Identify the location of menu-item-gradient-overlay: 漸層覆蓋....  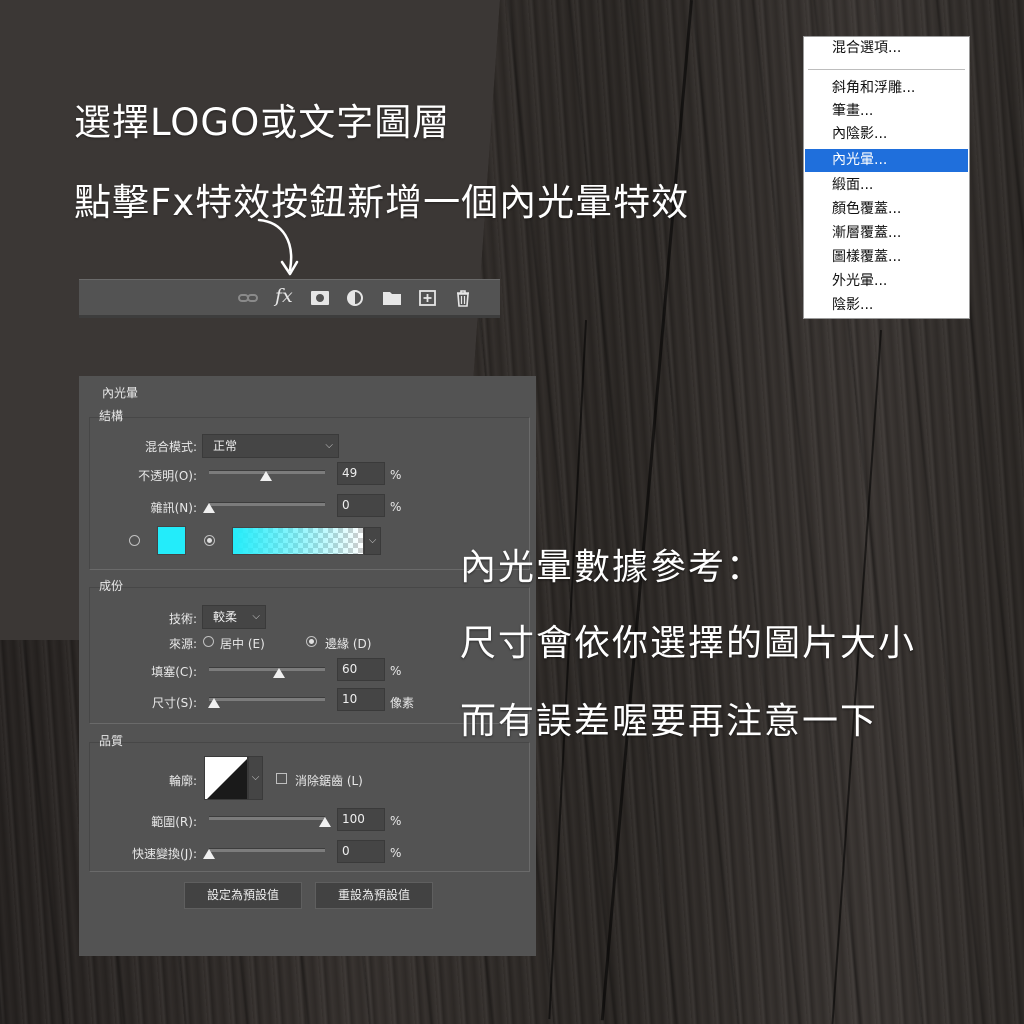
(886, 233).